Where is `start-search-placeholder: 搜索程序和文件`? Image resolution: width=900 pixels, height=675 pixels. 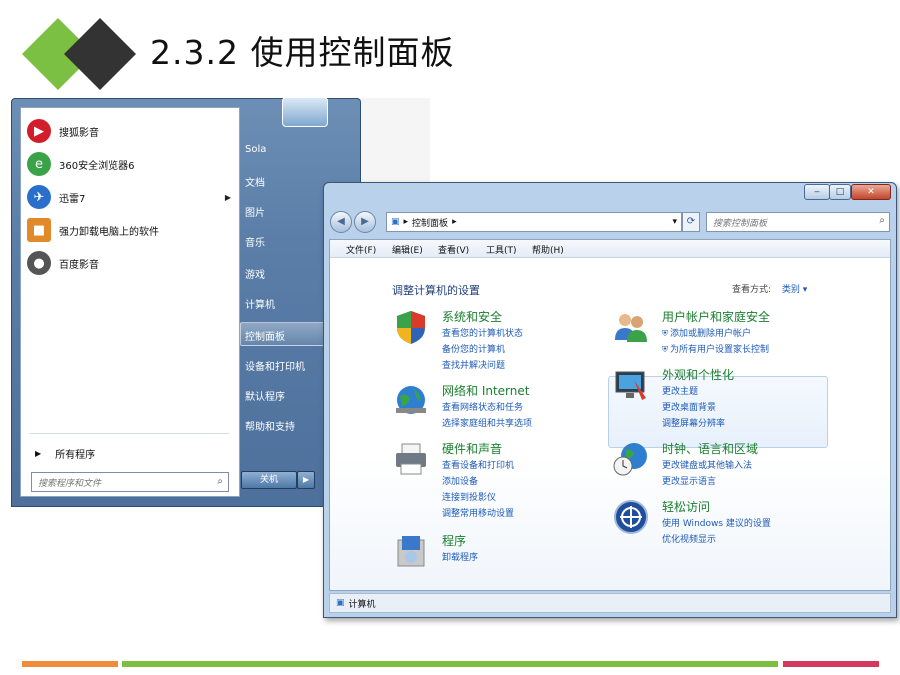
start-search-placeholder: 搜索程序和文件 is located at coordinates (70, 484).